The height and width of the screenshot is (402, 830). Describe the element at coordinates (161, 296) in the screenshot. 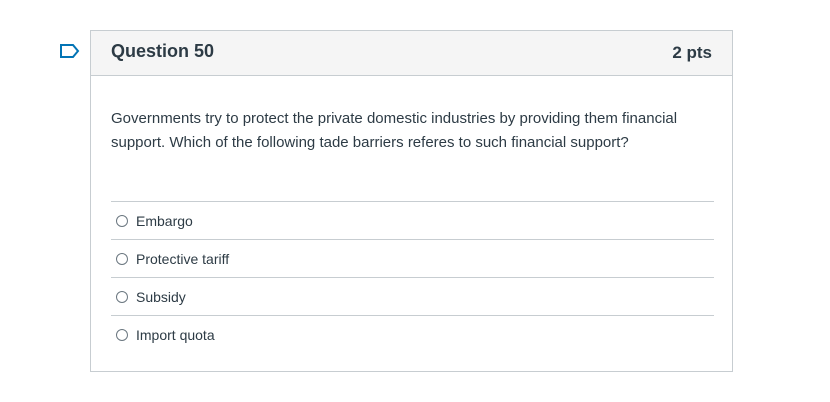

I see `answer-label: Subsidy` at that location.